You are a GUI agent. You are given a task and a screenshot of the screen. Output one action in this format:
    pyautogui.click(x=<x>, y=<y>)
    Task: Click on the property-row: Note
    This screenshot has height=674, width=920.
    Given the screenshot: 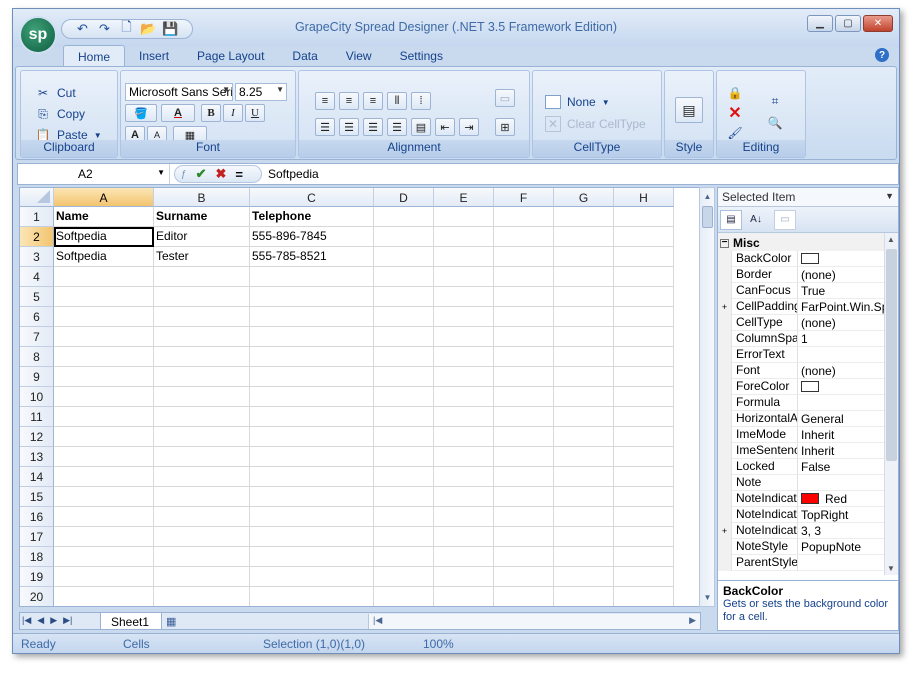 What is the action you would take?
    pyautogui.click(x=801, y=483)
    